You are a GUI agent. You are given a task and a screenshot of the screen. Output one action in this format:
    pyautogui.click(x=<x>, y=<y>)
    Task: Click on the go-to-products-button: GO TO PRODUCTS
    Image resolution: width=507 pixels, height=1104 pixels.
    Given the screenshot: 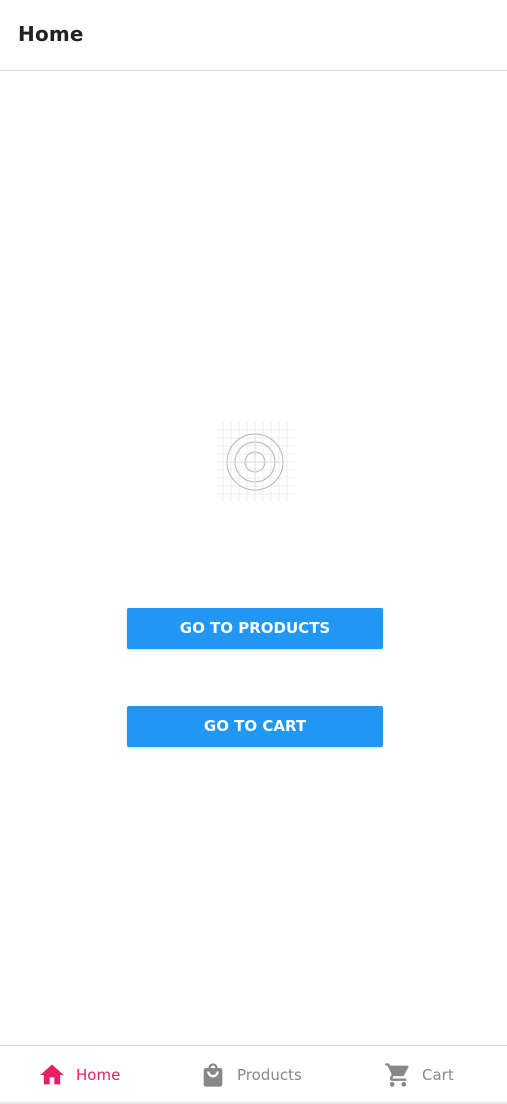 What is the action you would take?
    pyautogui.click(x=255, y=628)
    